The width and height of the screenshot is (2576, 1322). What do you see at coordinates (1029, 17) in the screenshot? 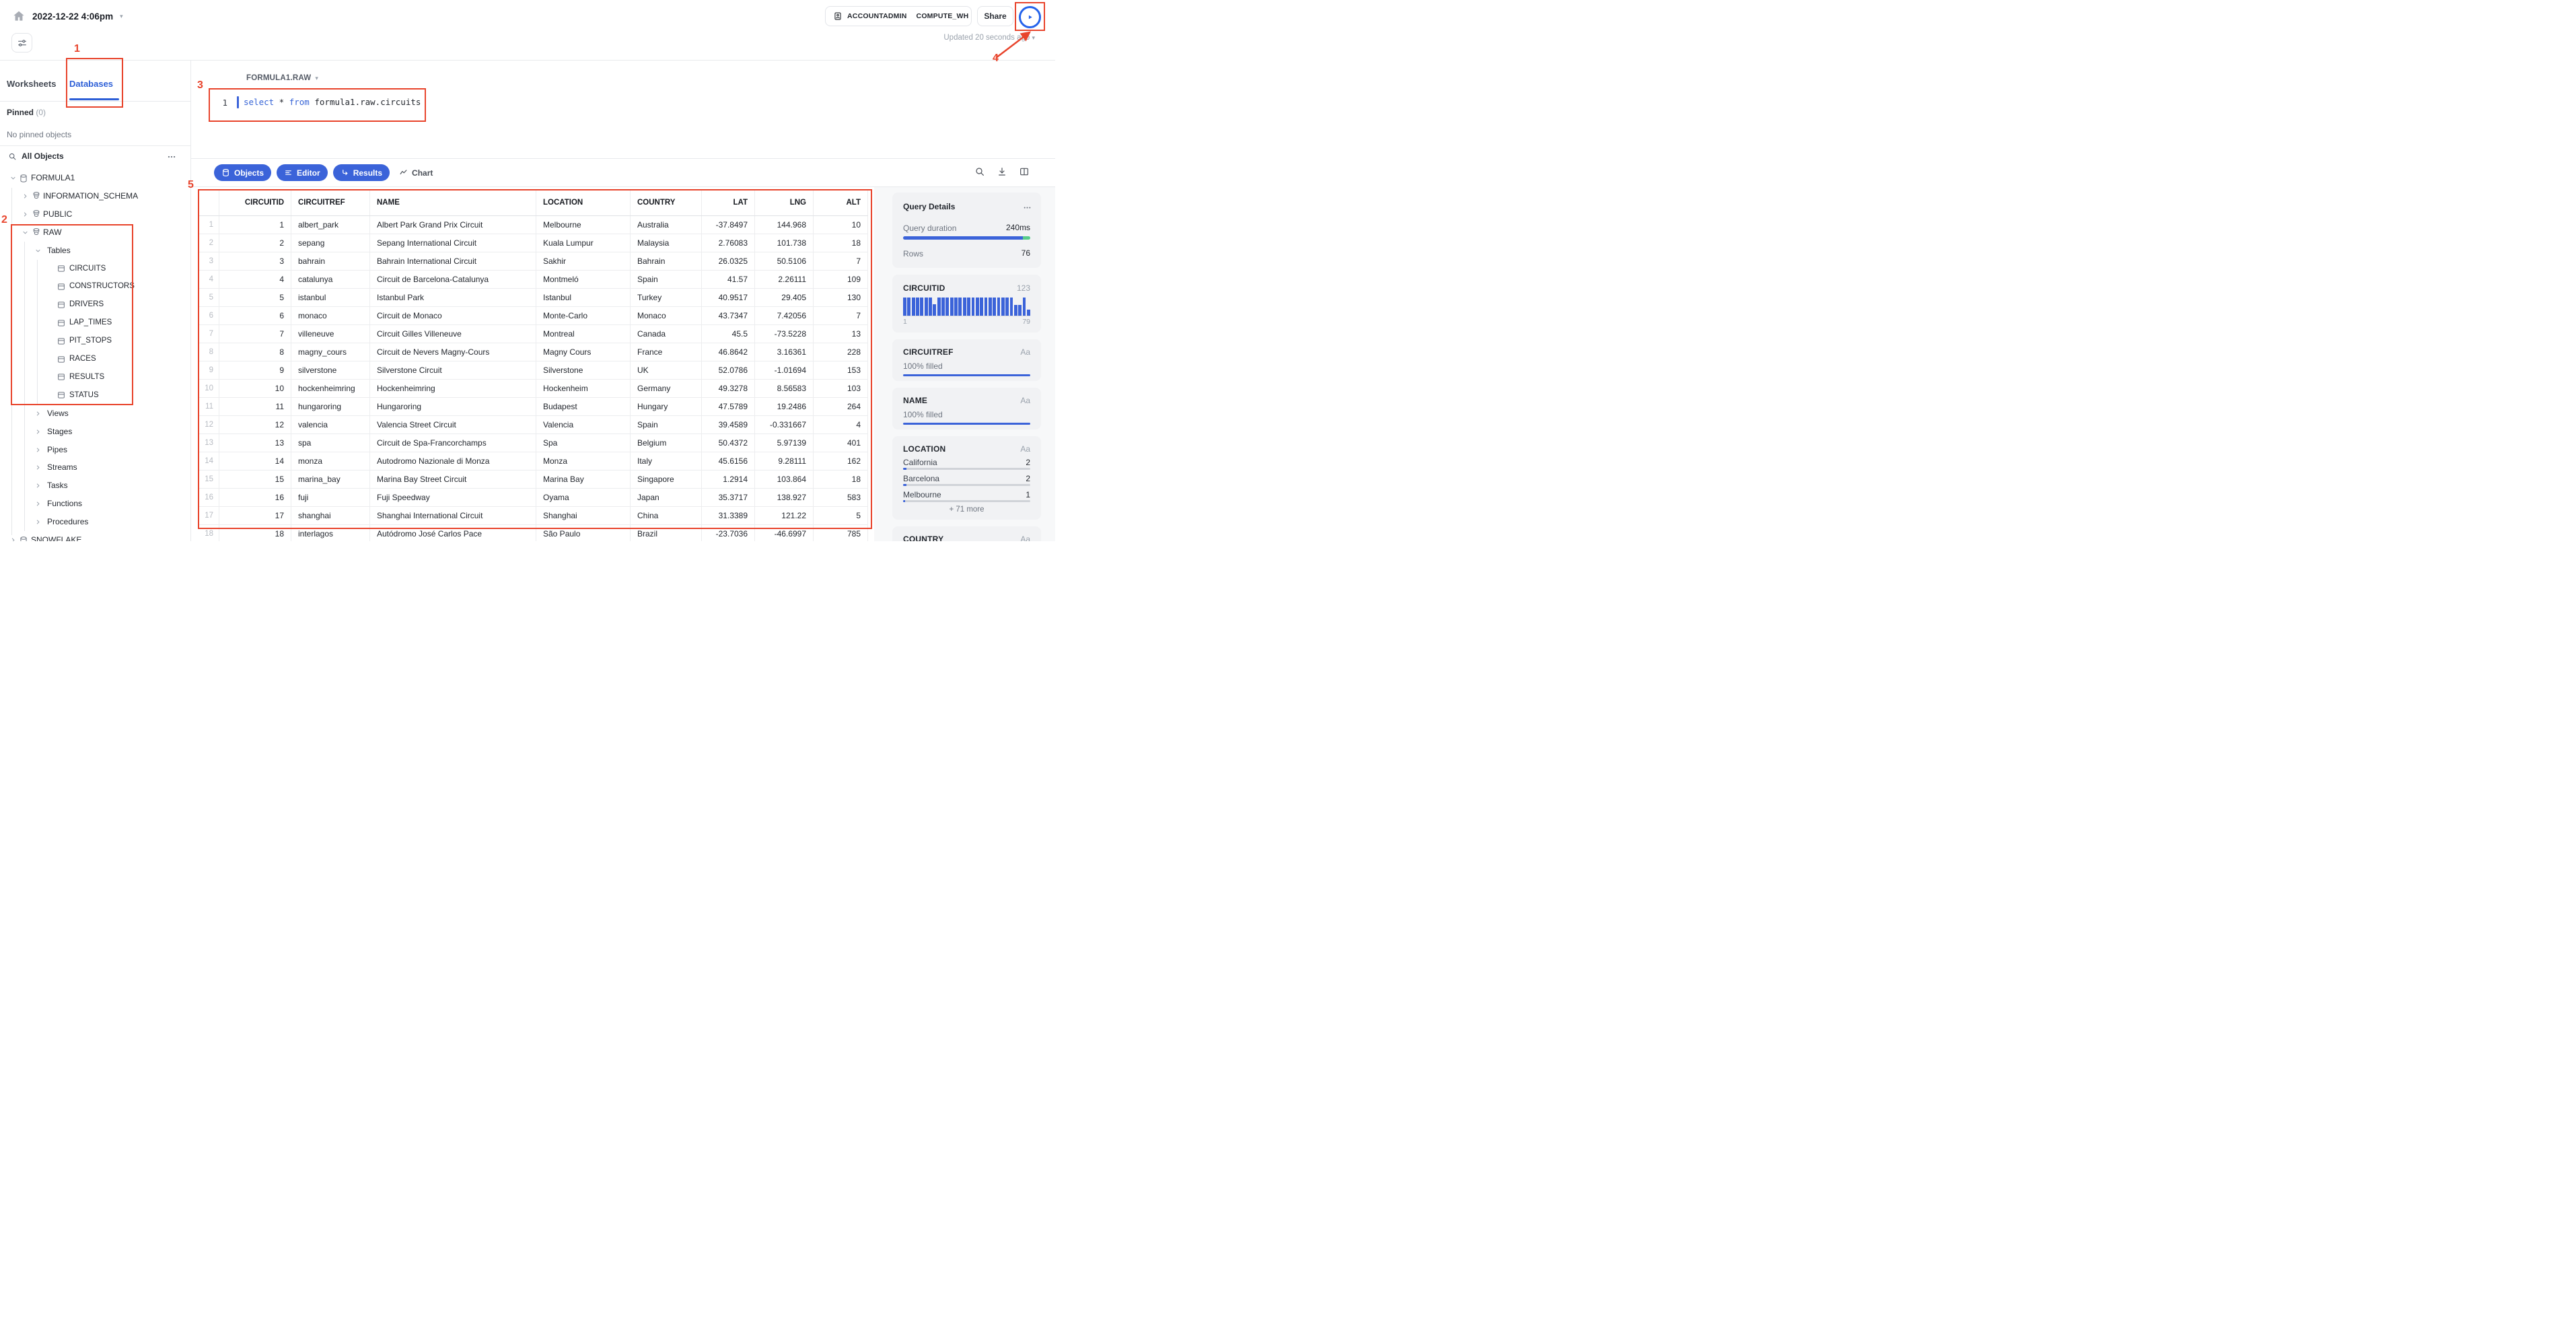
I see `run-query-button` at bounding box center [1029, 17].